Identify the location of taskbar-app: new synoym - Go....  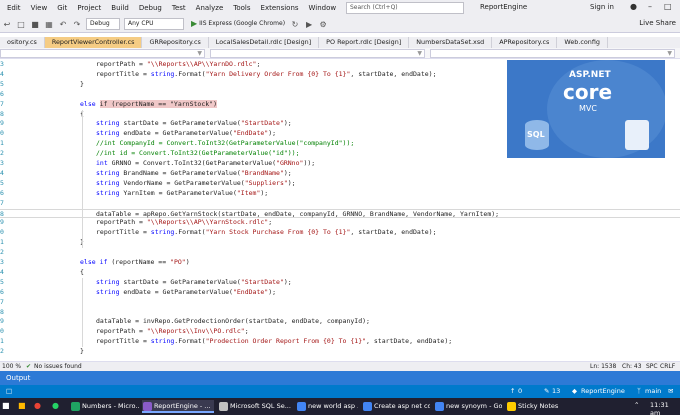
(468, 406).